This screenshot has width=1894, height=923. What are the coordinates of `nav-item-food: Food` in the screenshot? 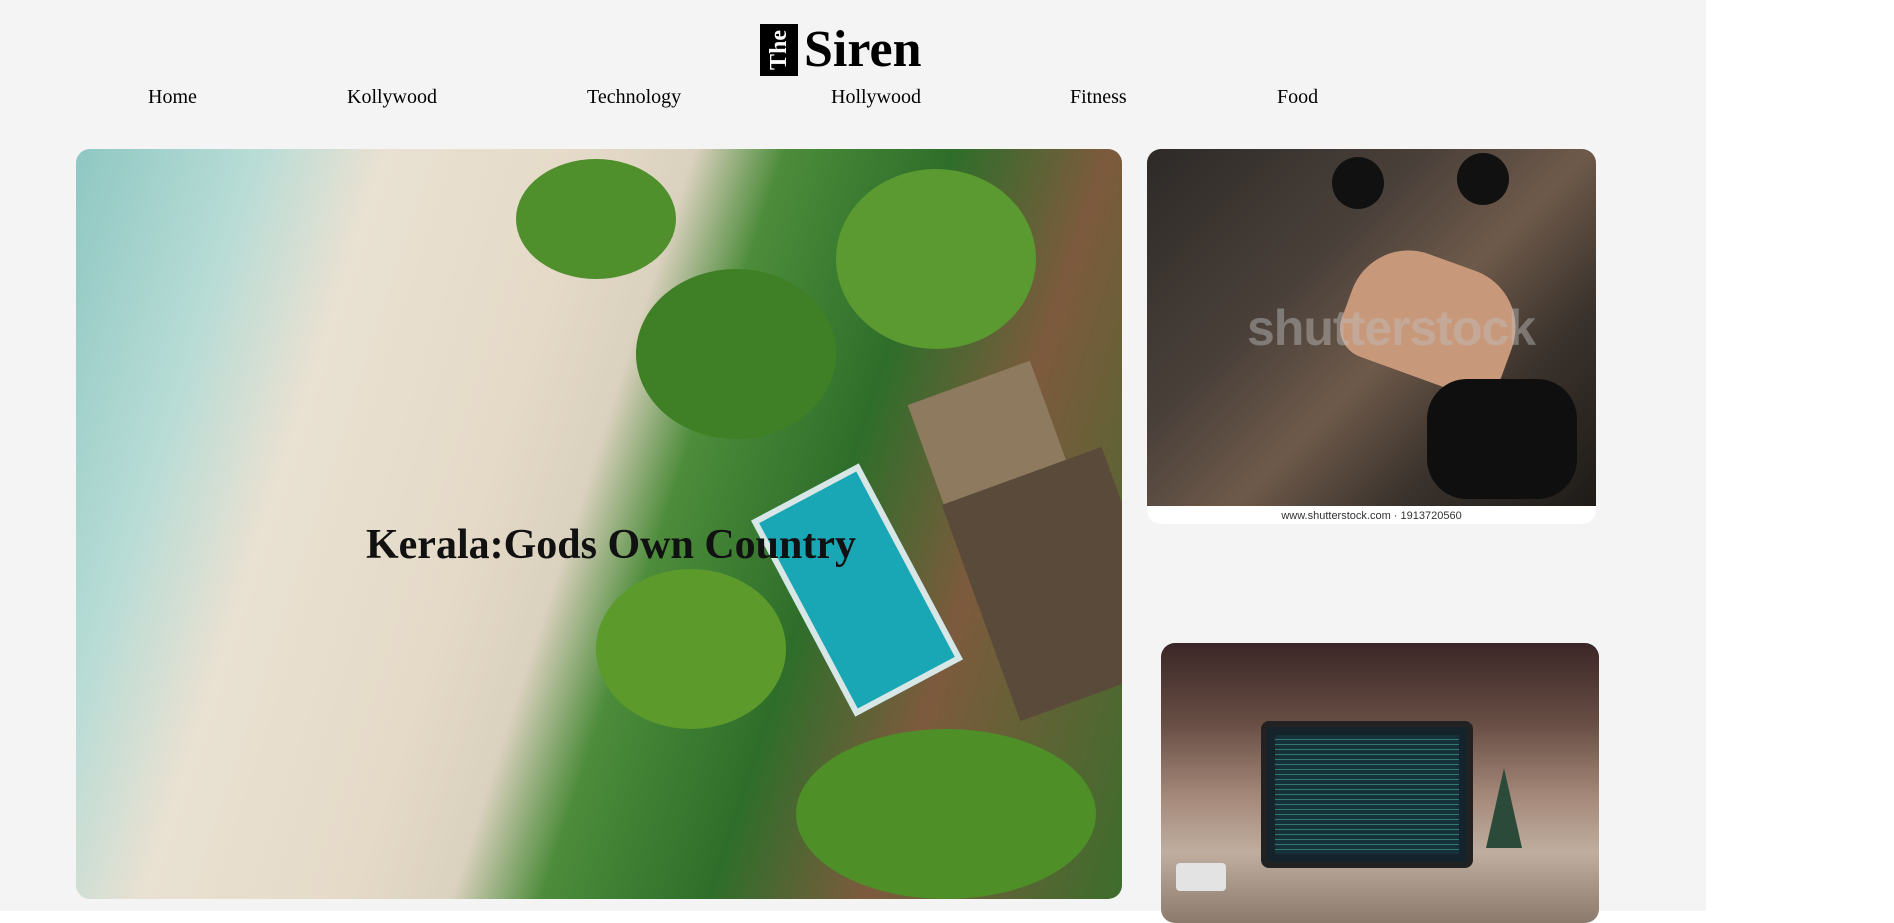 It's located at (1297, 97).